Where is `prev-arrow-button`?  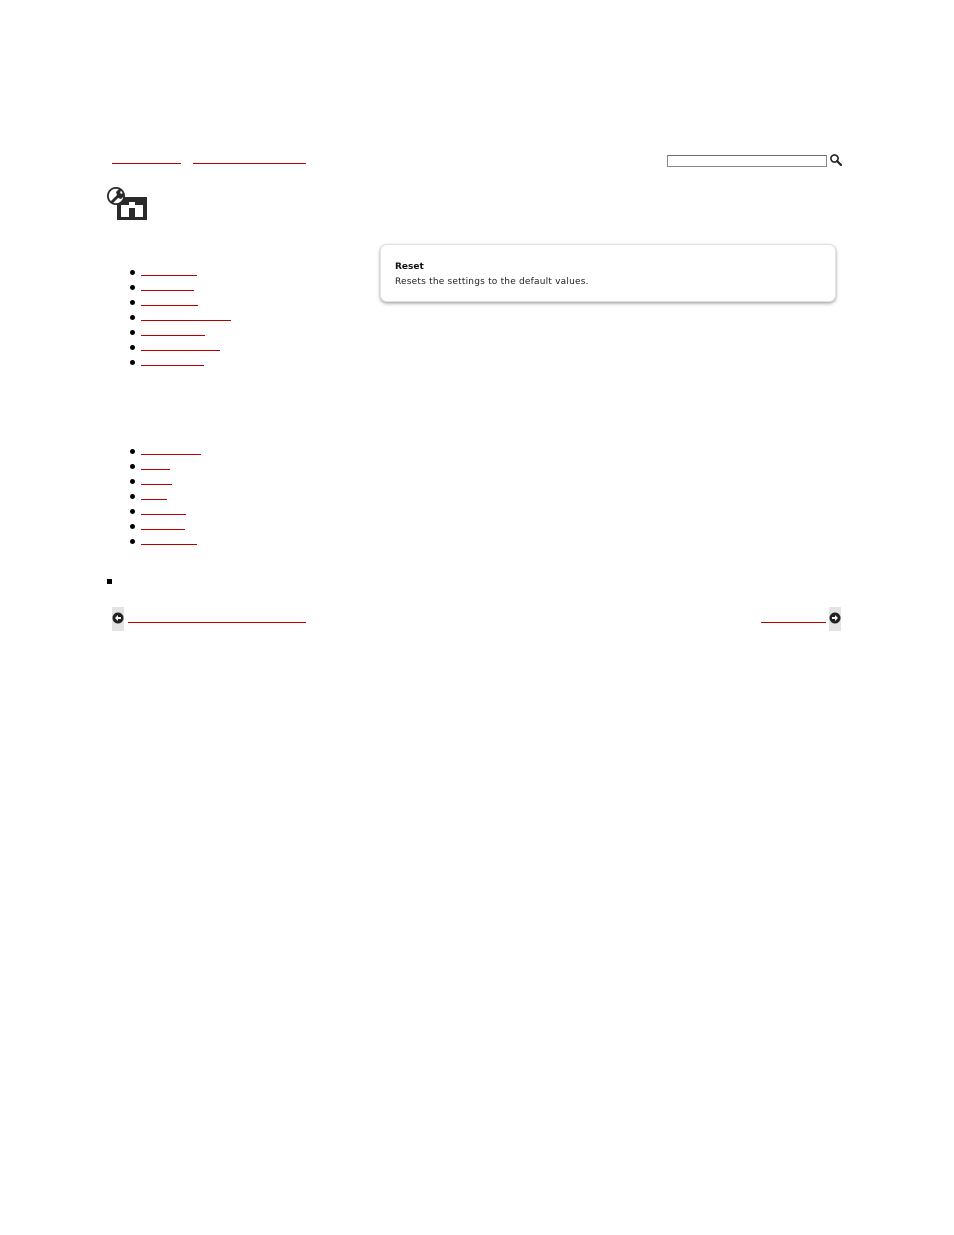 prev-arrow-button is located at coordinates (118, 619).